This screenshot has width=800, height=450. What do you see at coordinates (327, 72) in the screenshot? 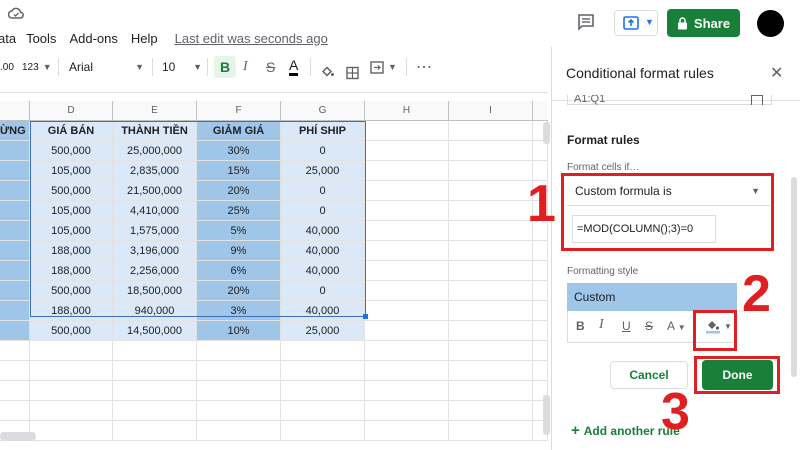
I see `fill-color-icon` at bounding box center [327, 72].